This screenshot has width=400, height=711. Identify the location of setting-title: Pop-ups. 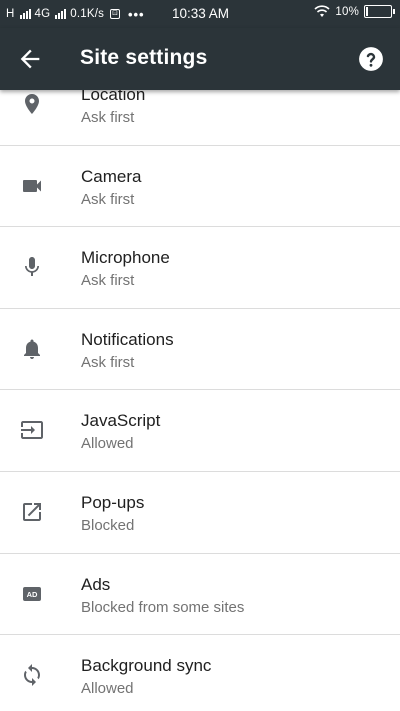
(113, 502).